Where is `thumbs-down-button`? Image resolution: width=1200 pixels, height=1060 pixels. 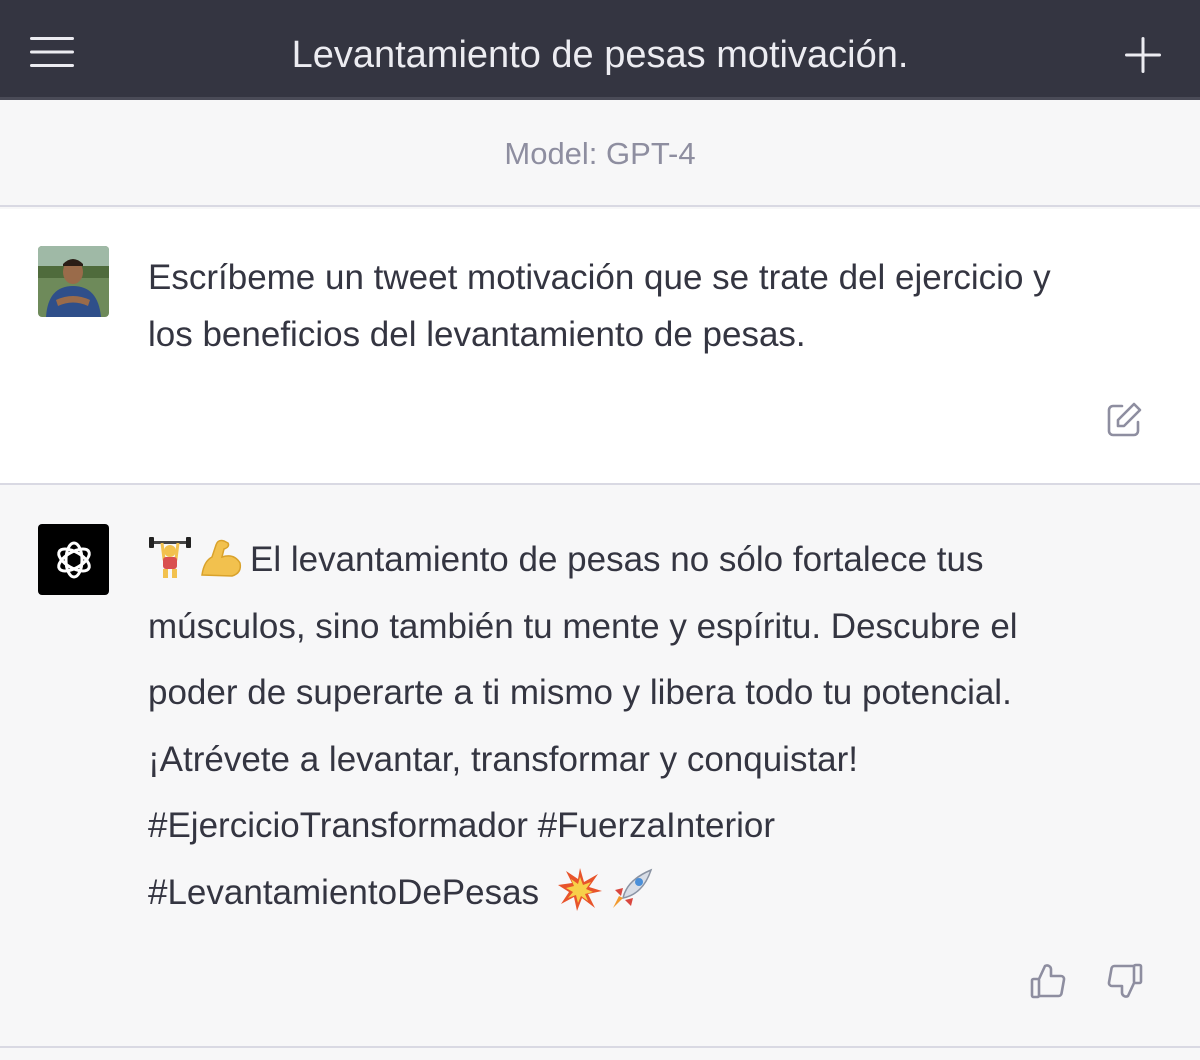 thumbs-down-button is located at coordinates (1125, 981).